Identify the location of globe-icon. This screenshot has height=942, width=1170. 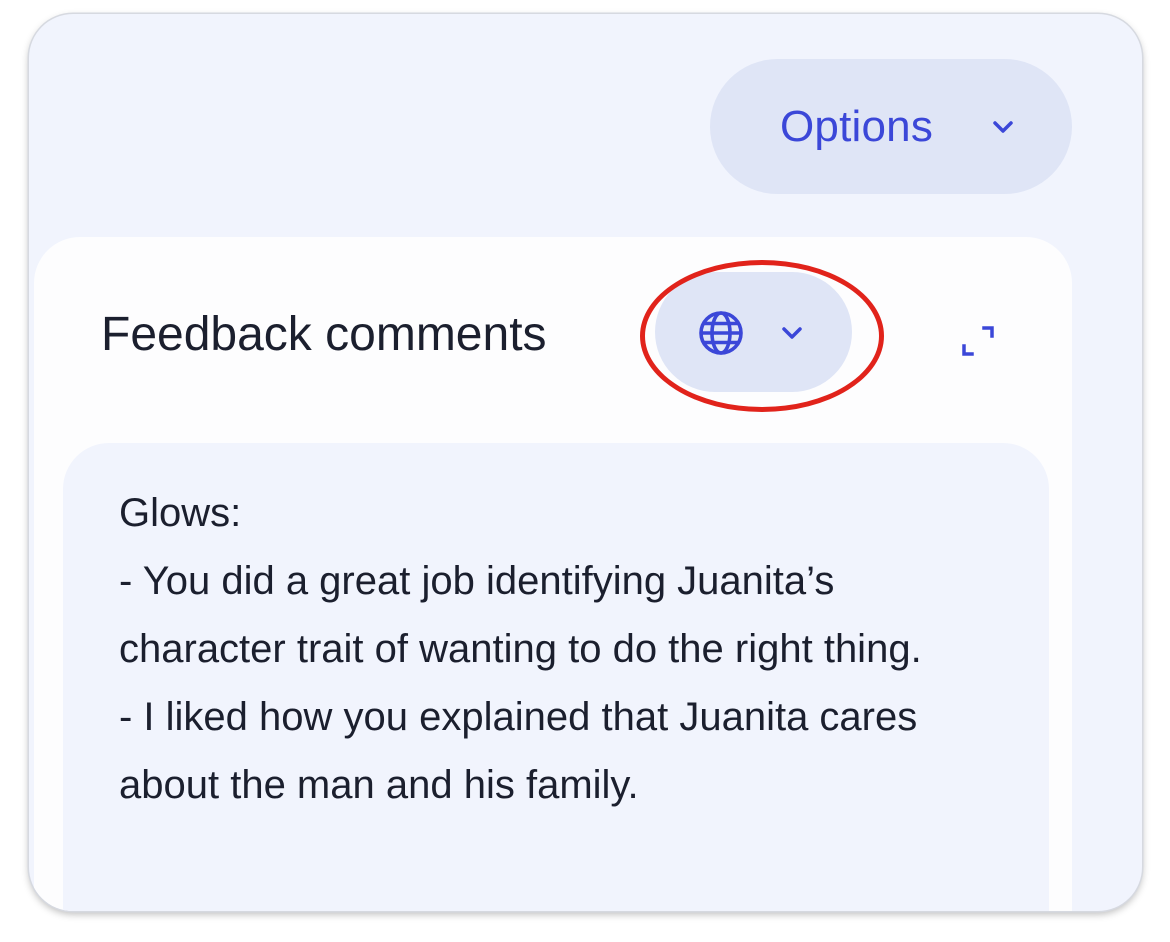
(721, 333).